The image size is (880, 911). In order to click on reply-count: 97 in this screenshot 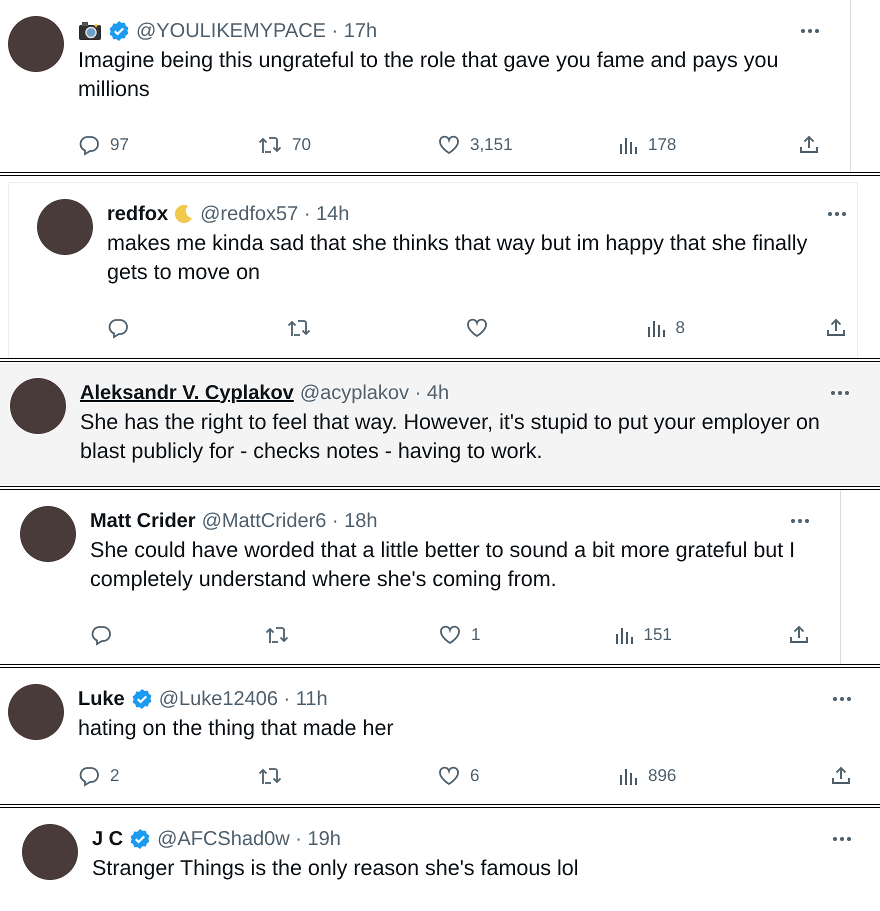, I will do `click(119, 145)`.